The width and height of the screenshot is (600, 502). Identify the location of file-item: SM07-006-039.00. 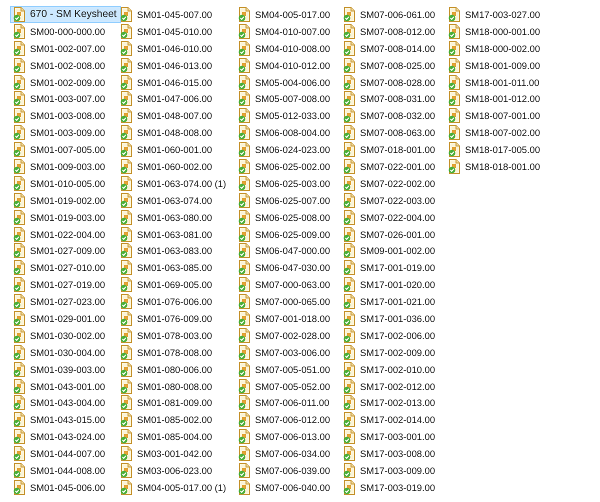
(284, 470).